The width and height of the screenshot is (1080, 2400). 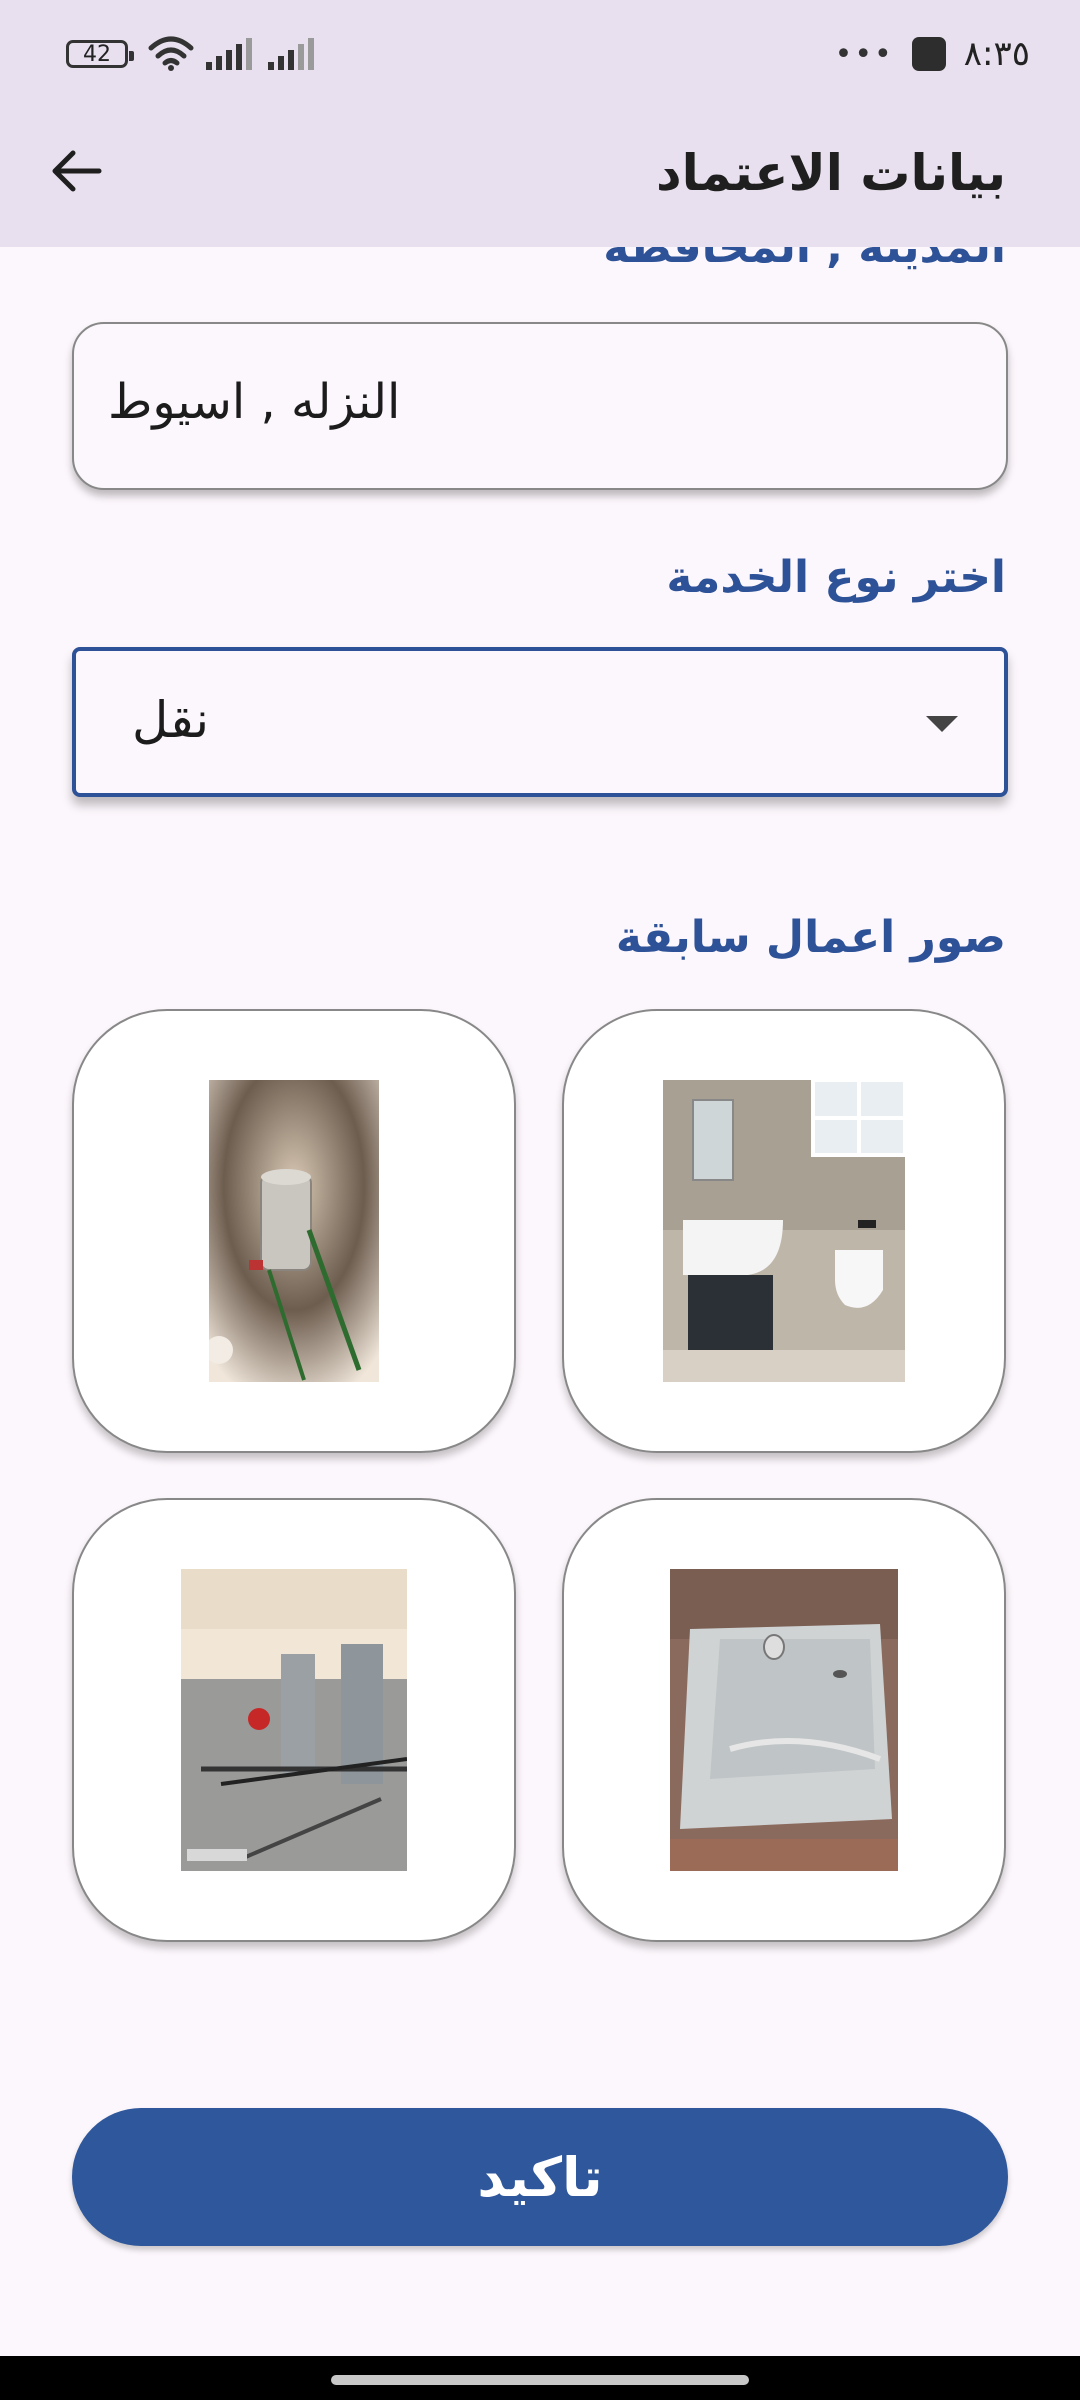 What do you see at coordinates (540, 54) in the screenshot?
I see `status-bar: 42 ••• ٨:٣٥` at bounding box center [540, 54].